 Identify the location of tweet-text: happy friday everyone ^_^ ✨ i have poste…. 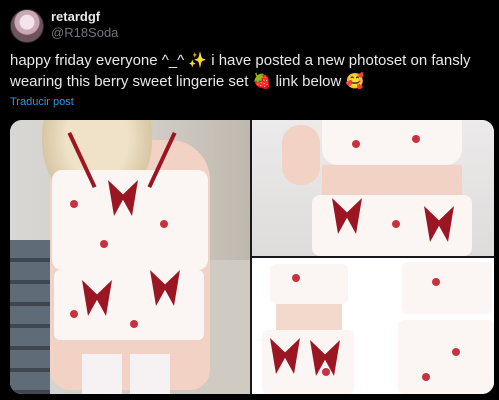
(250, 71).